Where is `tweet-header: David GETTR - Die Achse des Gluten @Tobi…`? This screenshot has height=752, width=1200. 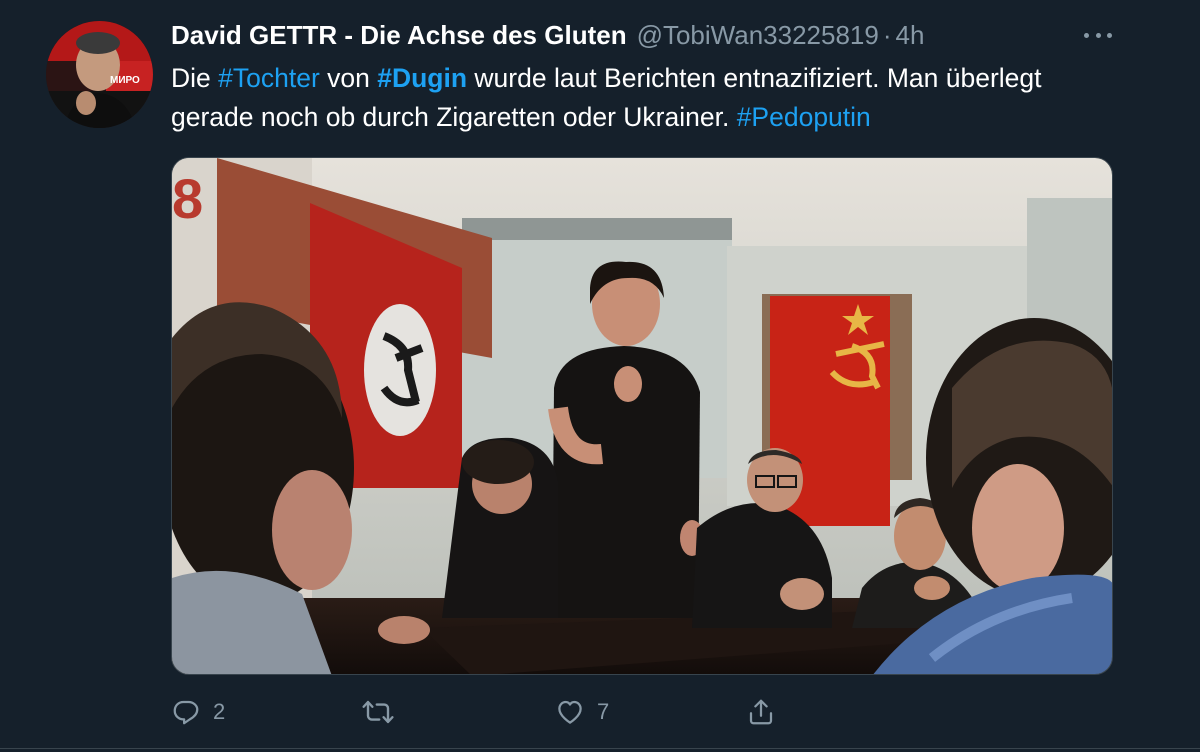 tweet-header: David GETTR - Die Achse des Gluten @Tobi… is located at coordinates (547, 35).